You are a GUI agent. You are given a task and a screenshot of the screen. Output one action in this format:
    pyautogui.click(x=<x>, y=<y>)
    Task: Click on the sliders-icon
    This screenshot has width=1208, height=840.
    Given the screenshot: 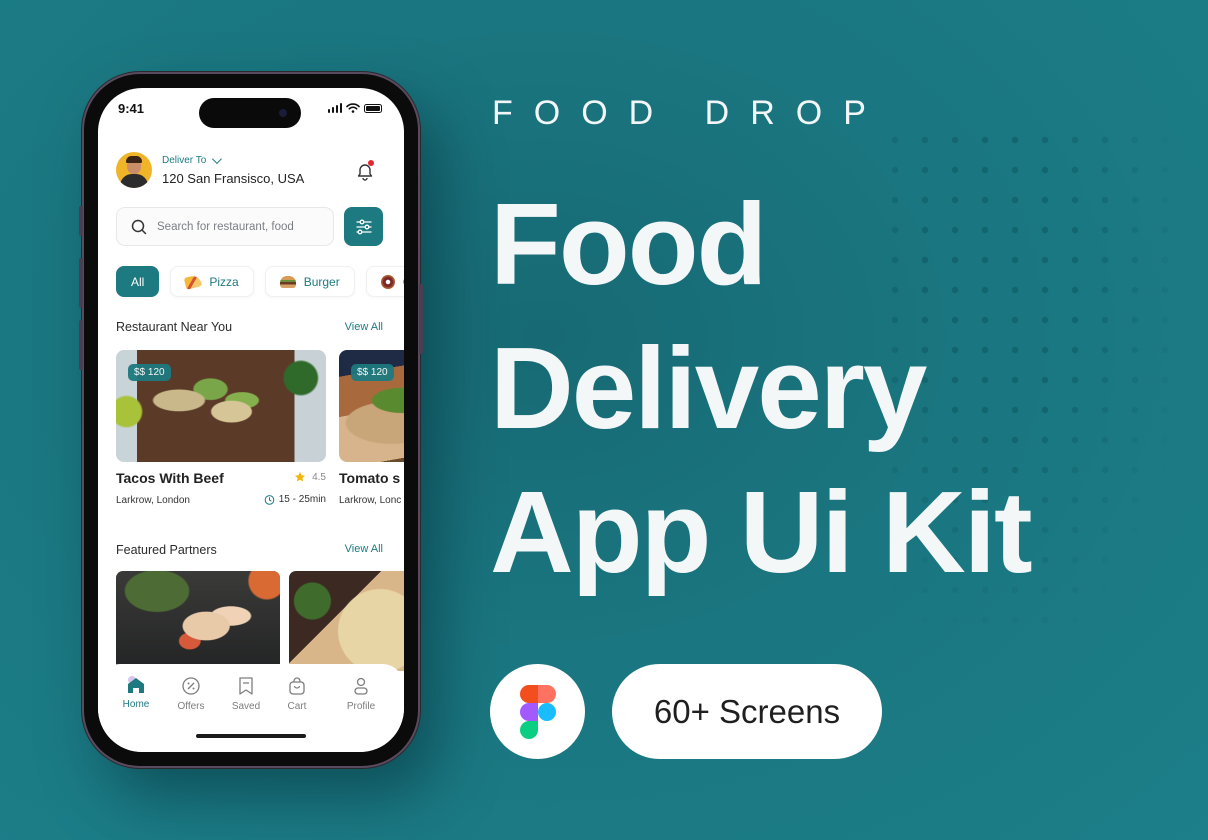 What is the action you would take?
    pyautogui.click(x=363, y=226)
    